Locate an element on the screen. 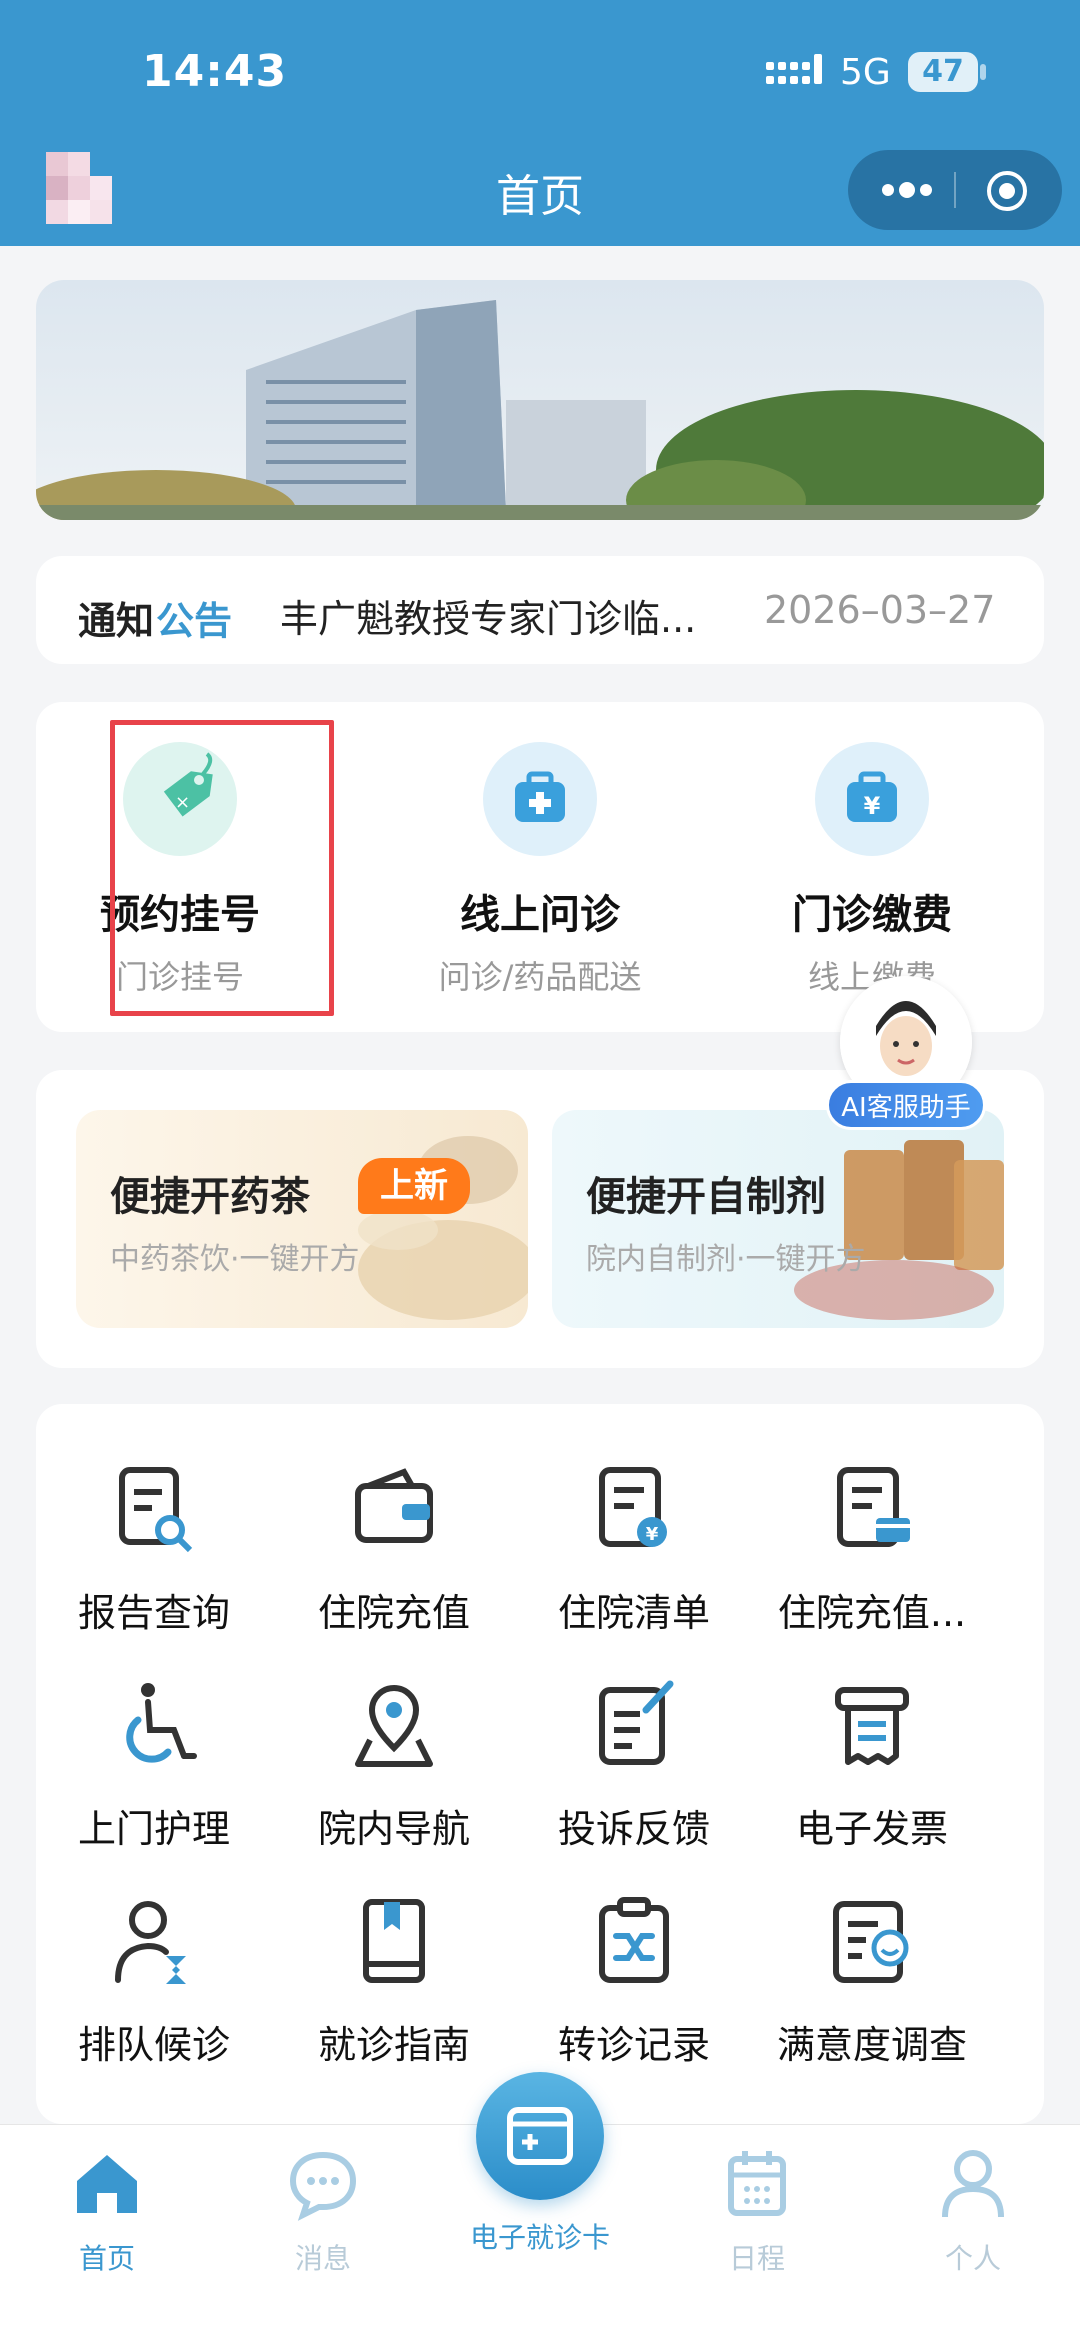 The height and width of the screenshot is (2340, 1080). promo-subtitle: 院内自制剂·一键开方 is located at coordinates (726, 1259).